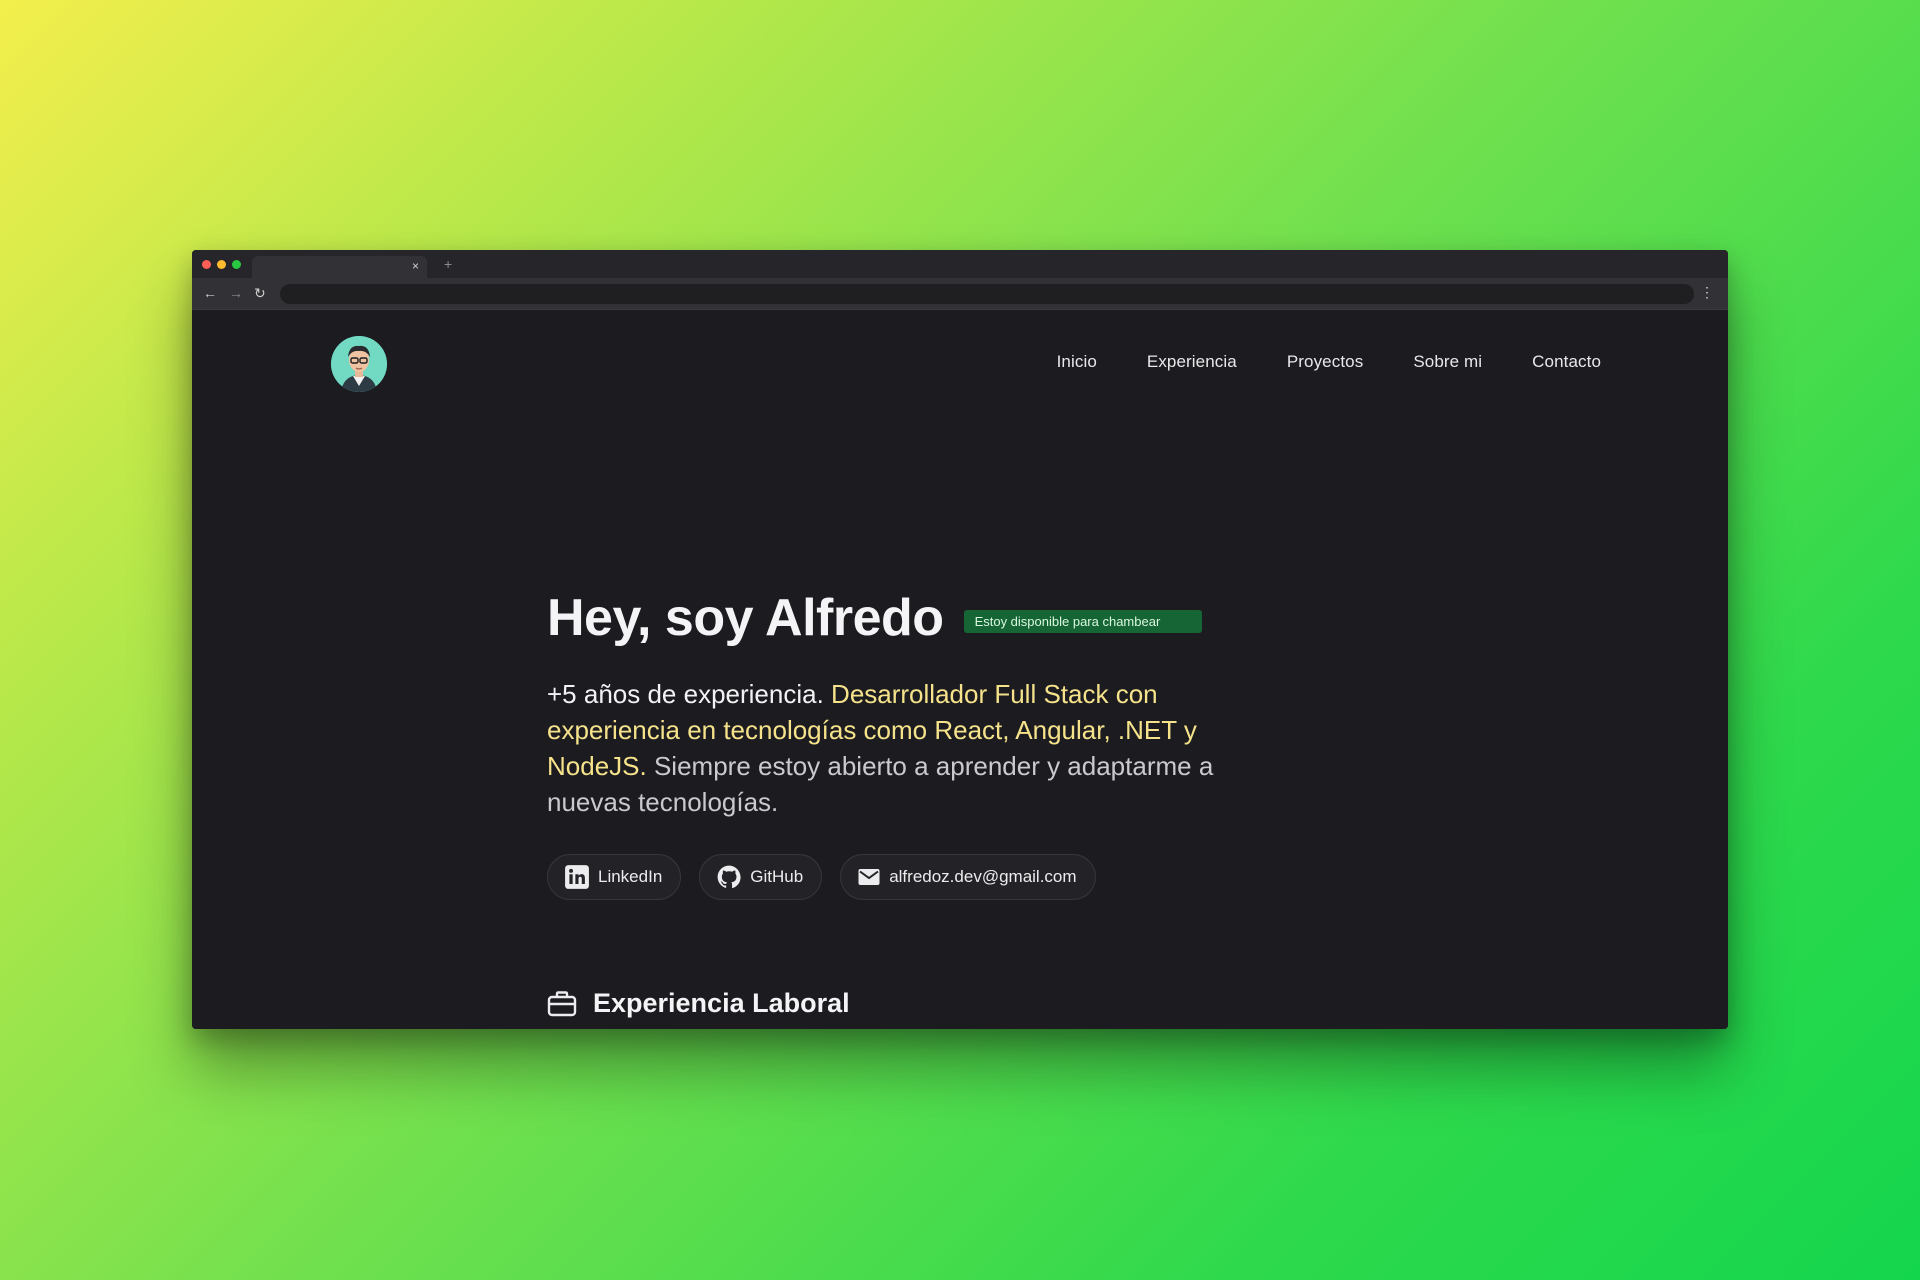 This screenshot has width=1920, height=1280. What do you see at coordinates (721, 1003) in the screenshot?
I see `experience-section-title: Experiencia Laboral` at bounding box center [721, 1003].